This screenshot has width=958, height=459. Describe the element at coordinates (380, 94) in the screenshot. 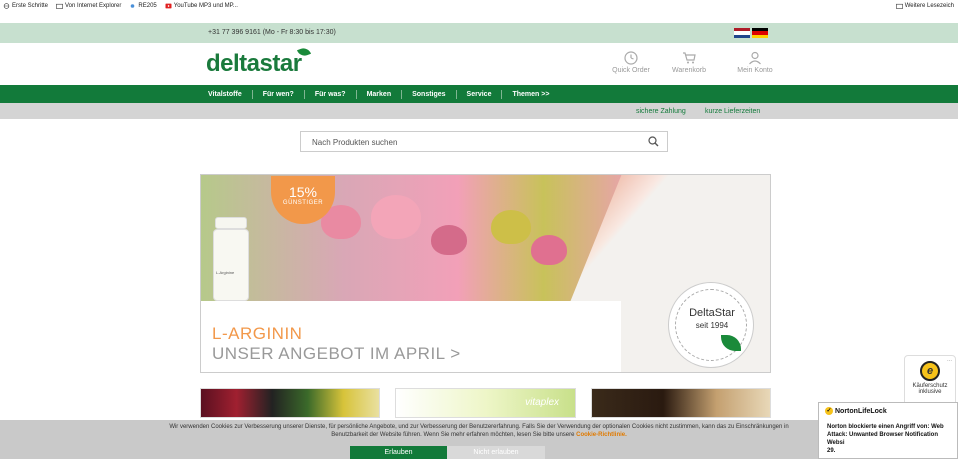

I see `nav-item-marken: Marken` at that location.